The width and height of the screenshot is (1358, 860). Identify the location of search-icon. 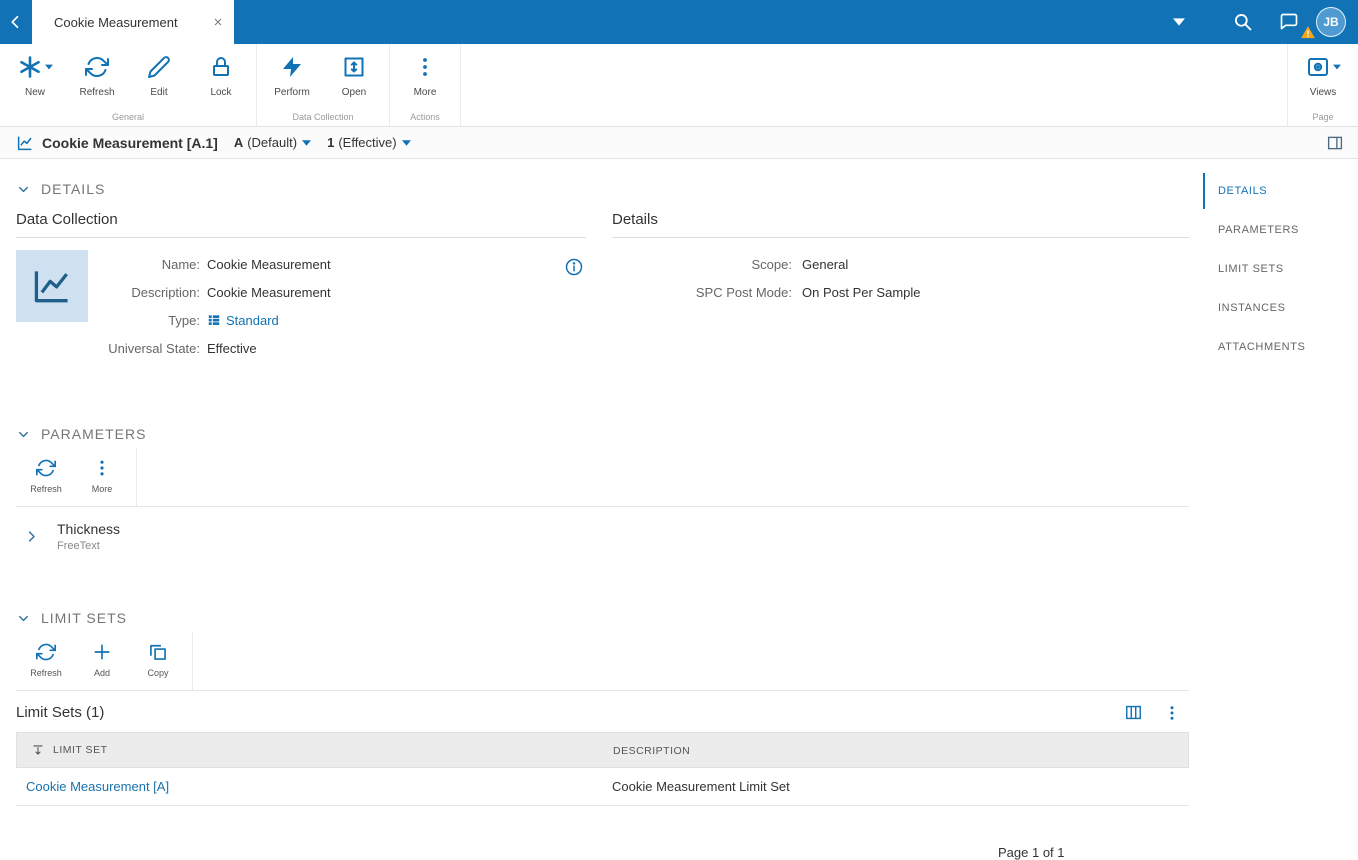
(1243, 22).